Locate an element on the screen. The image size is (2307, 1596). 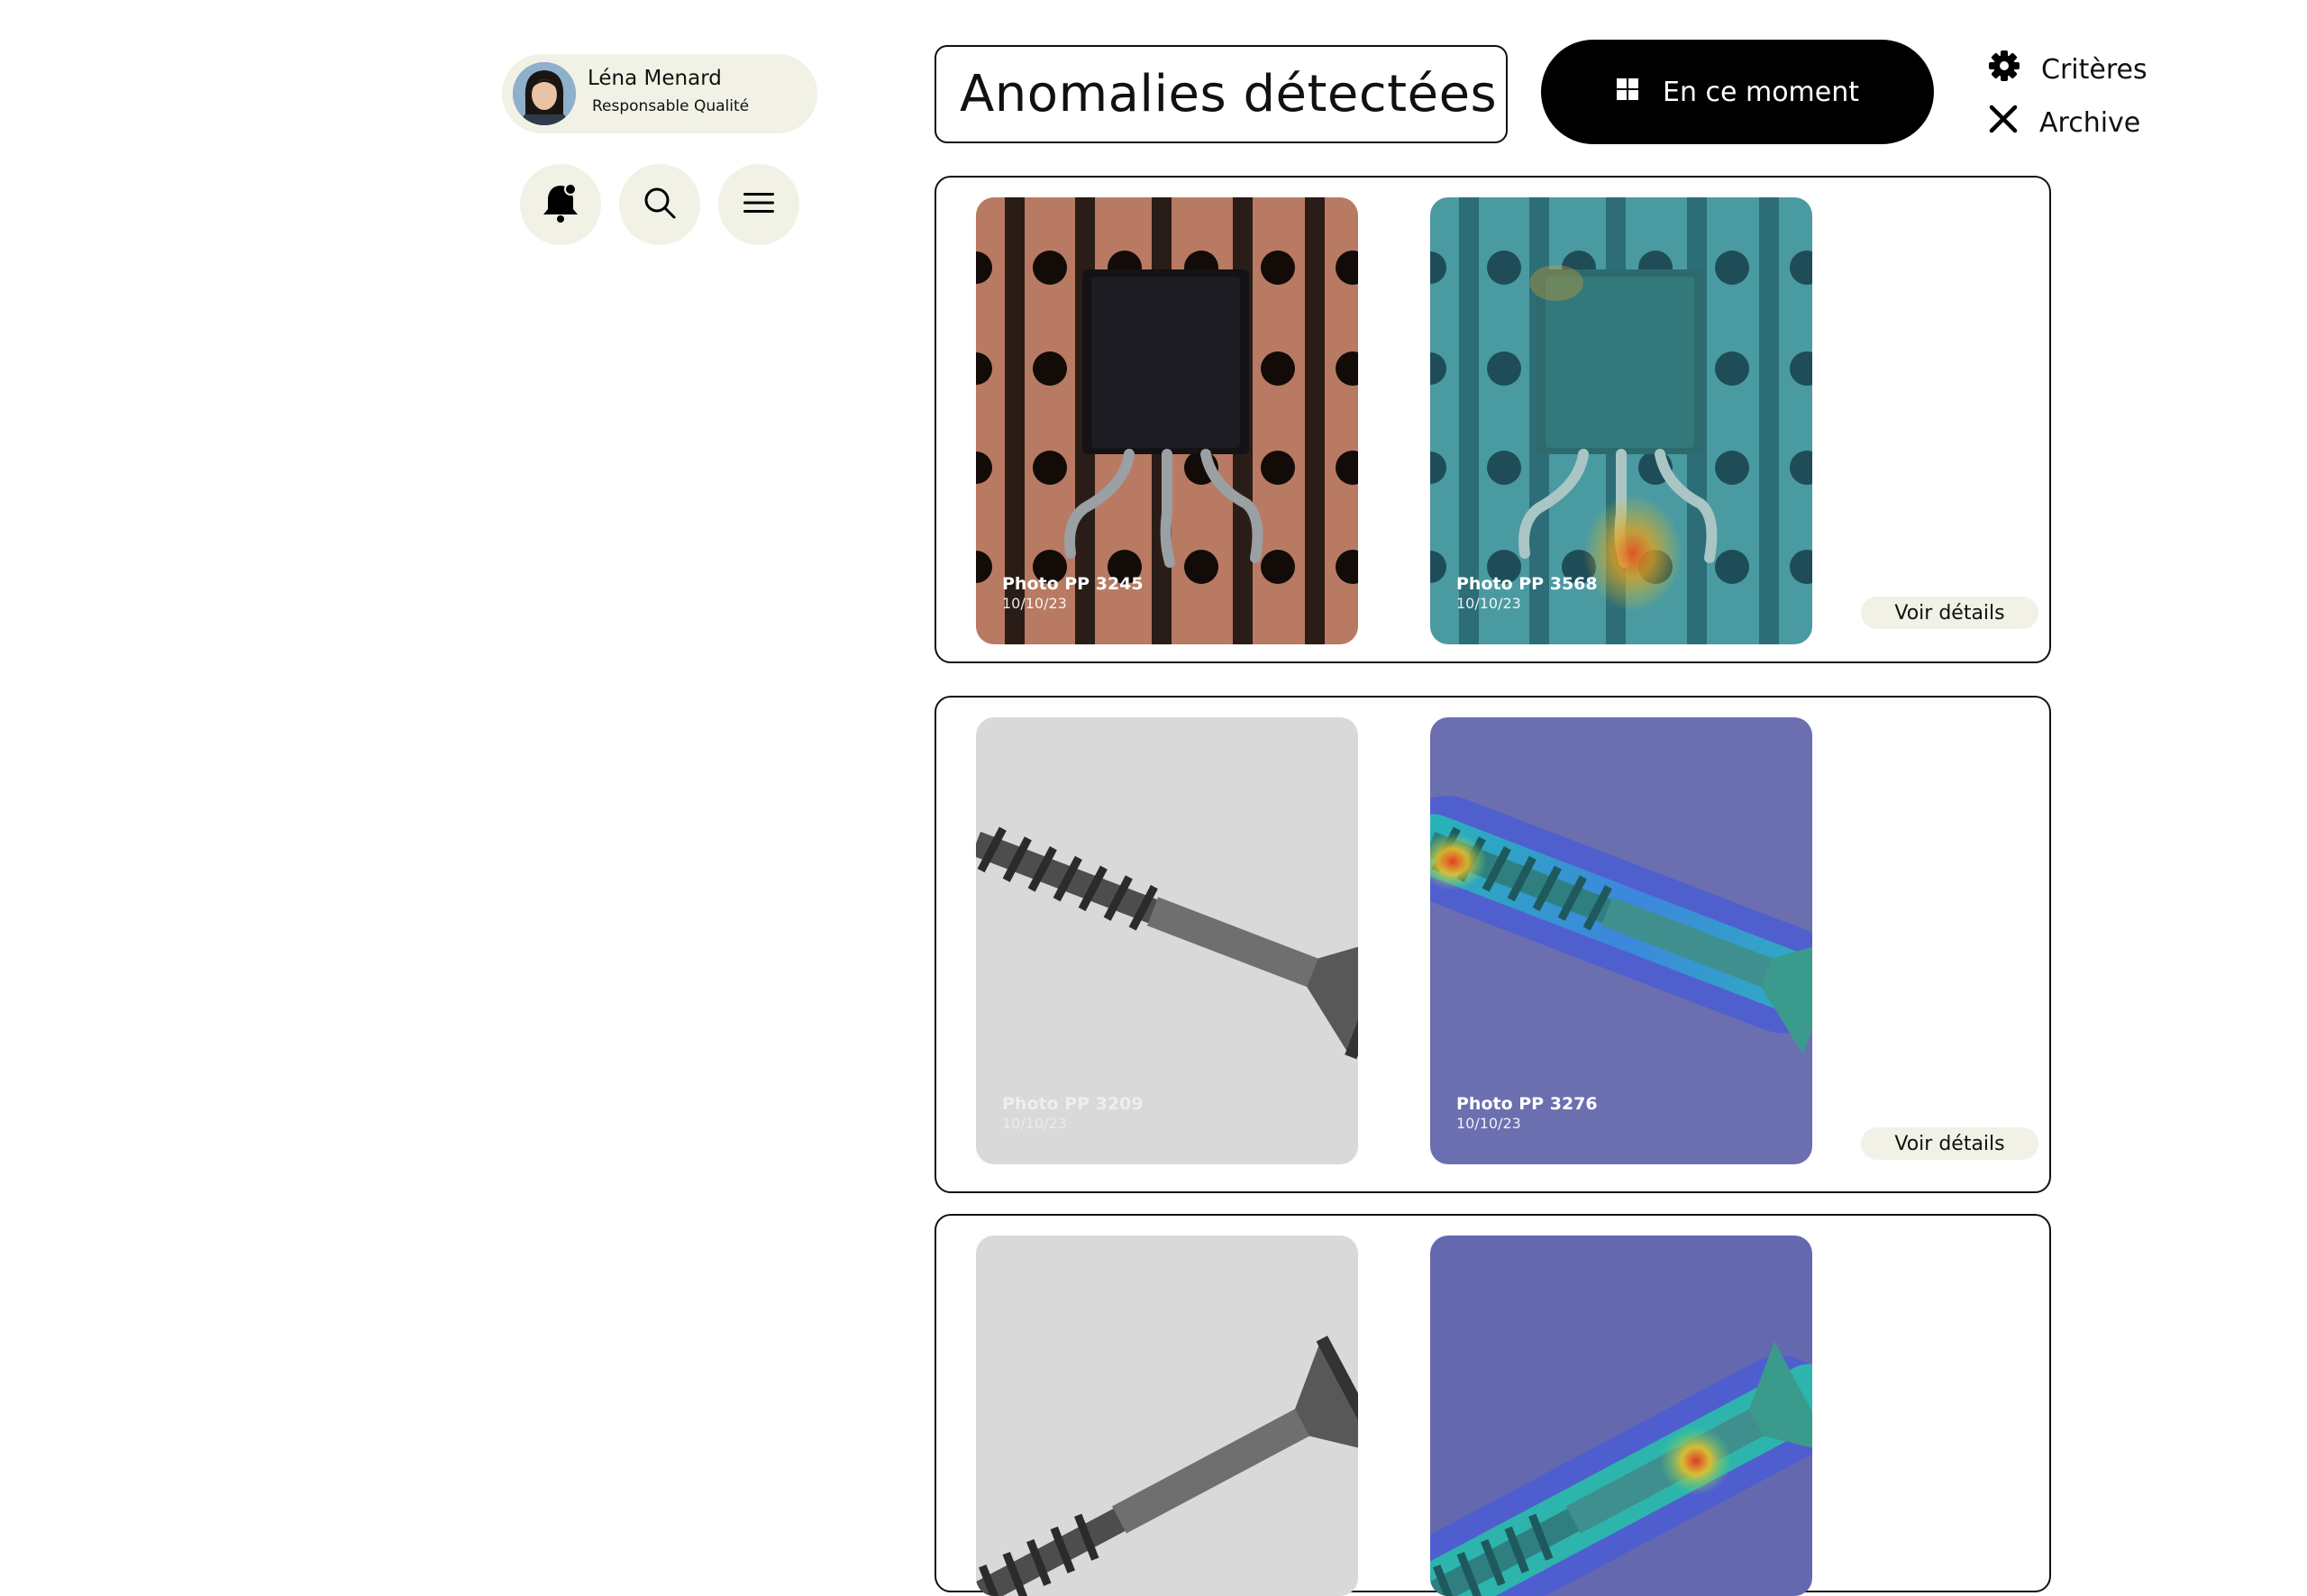
original-photo: Photo PP 3209 10/10/23 is located at coordinates (1167, 940).